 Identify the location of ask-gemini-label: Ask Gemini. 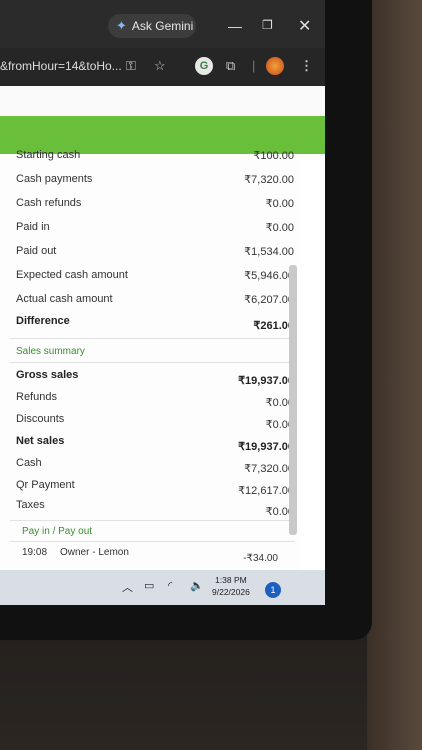
(162, 26).